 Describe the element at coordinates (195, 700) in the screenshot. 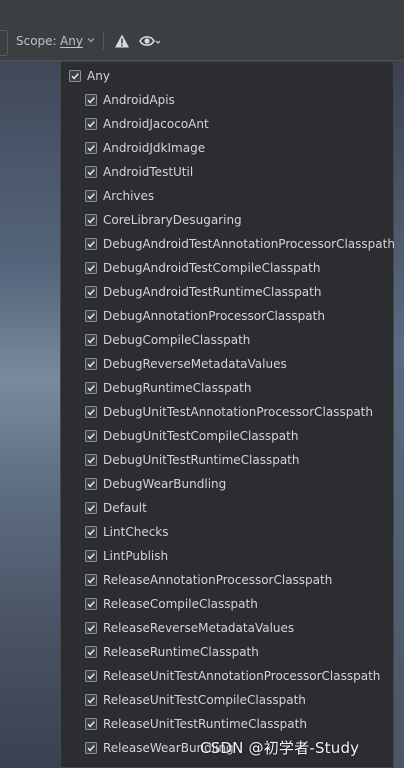

I see `scope-option: ReleaseUnitTestCompileClasspath` at that location.